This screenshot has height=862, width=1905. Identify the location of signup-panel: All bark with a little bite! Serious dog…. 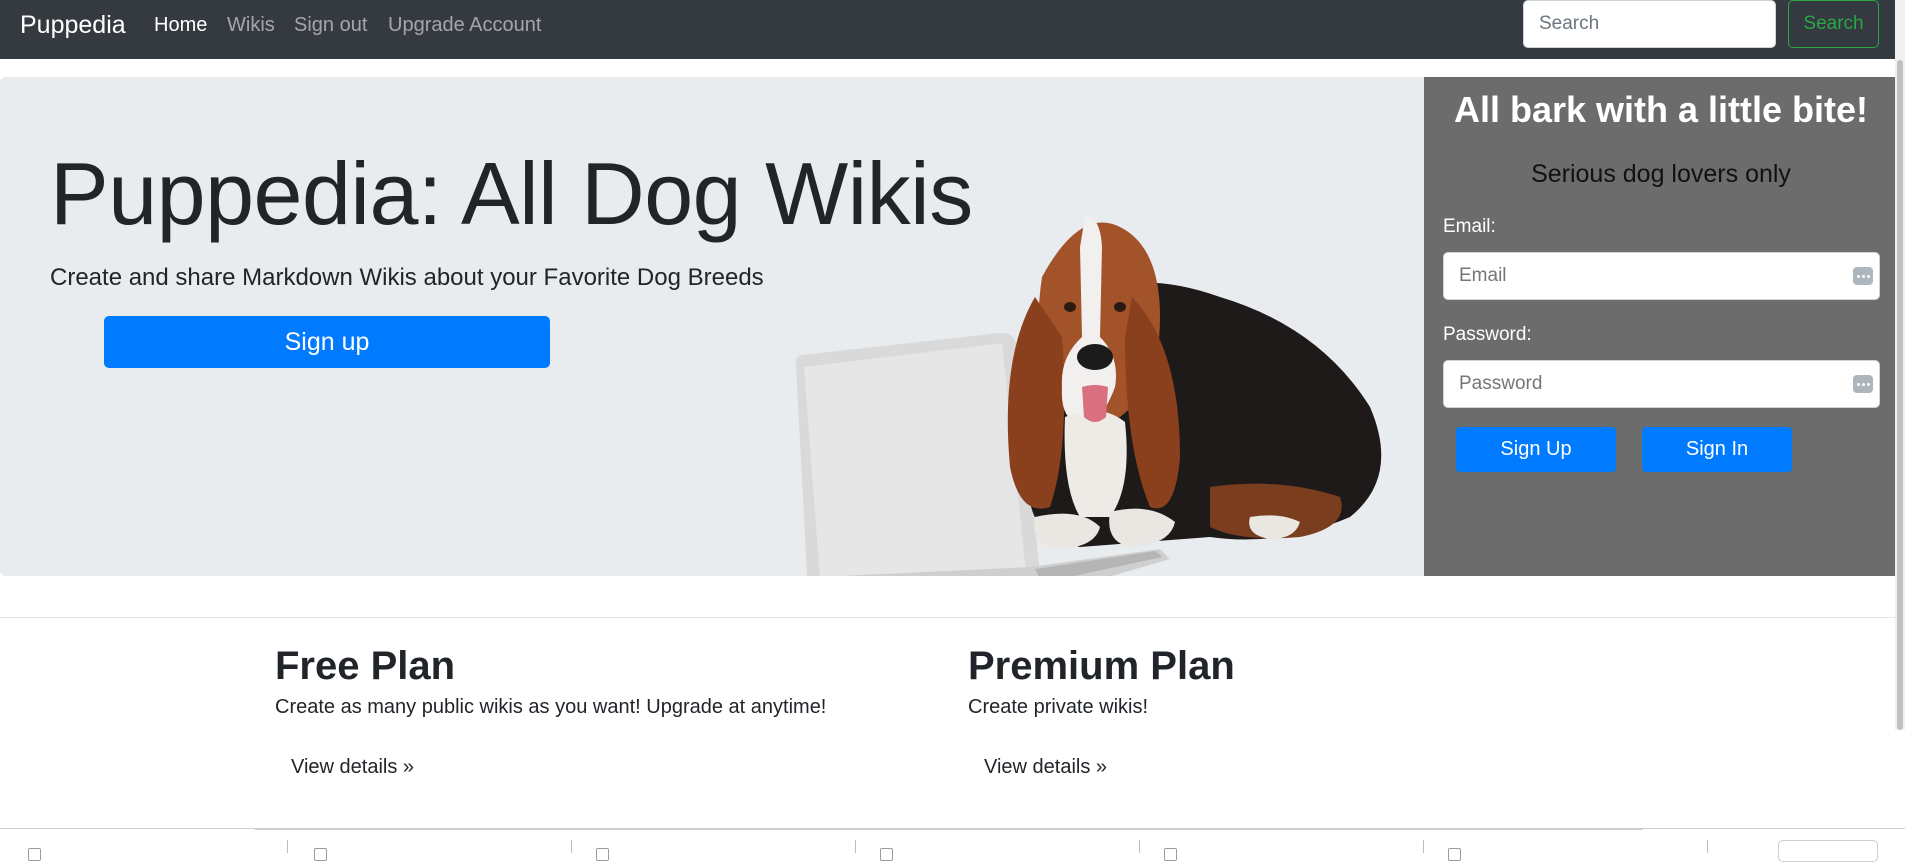
(1664, 326).